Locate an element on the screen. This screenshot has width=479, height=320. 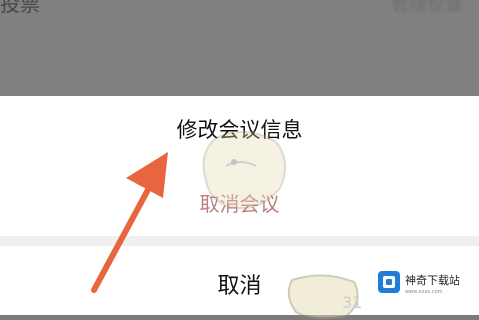
site-logo: 神奇下载站 www.xxxx.com is located at coordinates (423, 282).